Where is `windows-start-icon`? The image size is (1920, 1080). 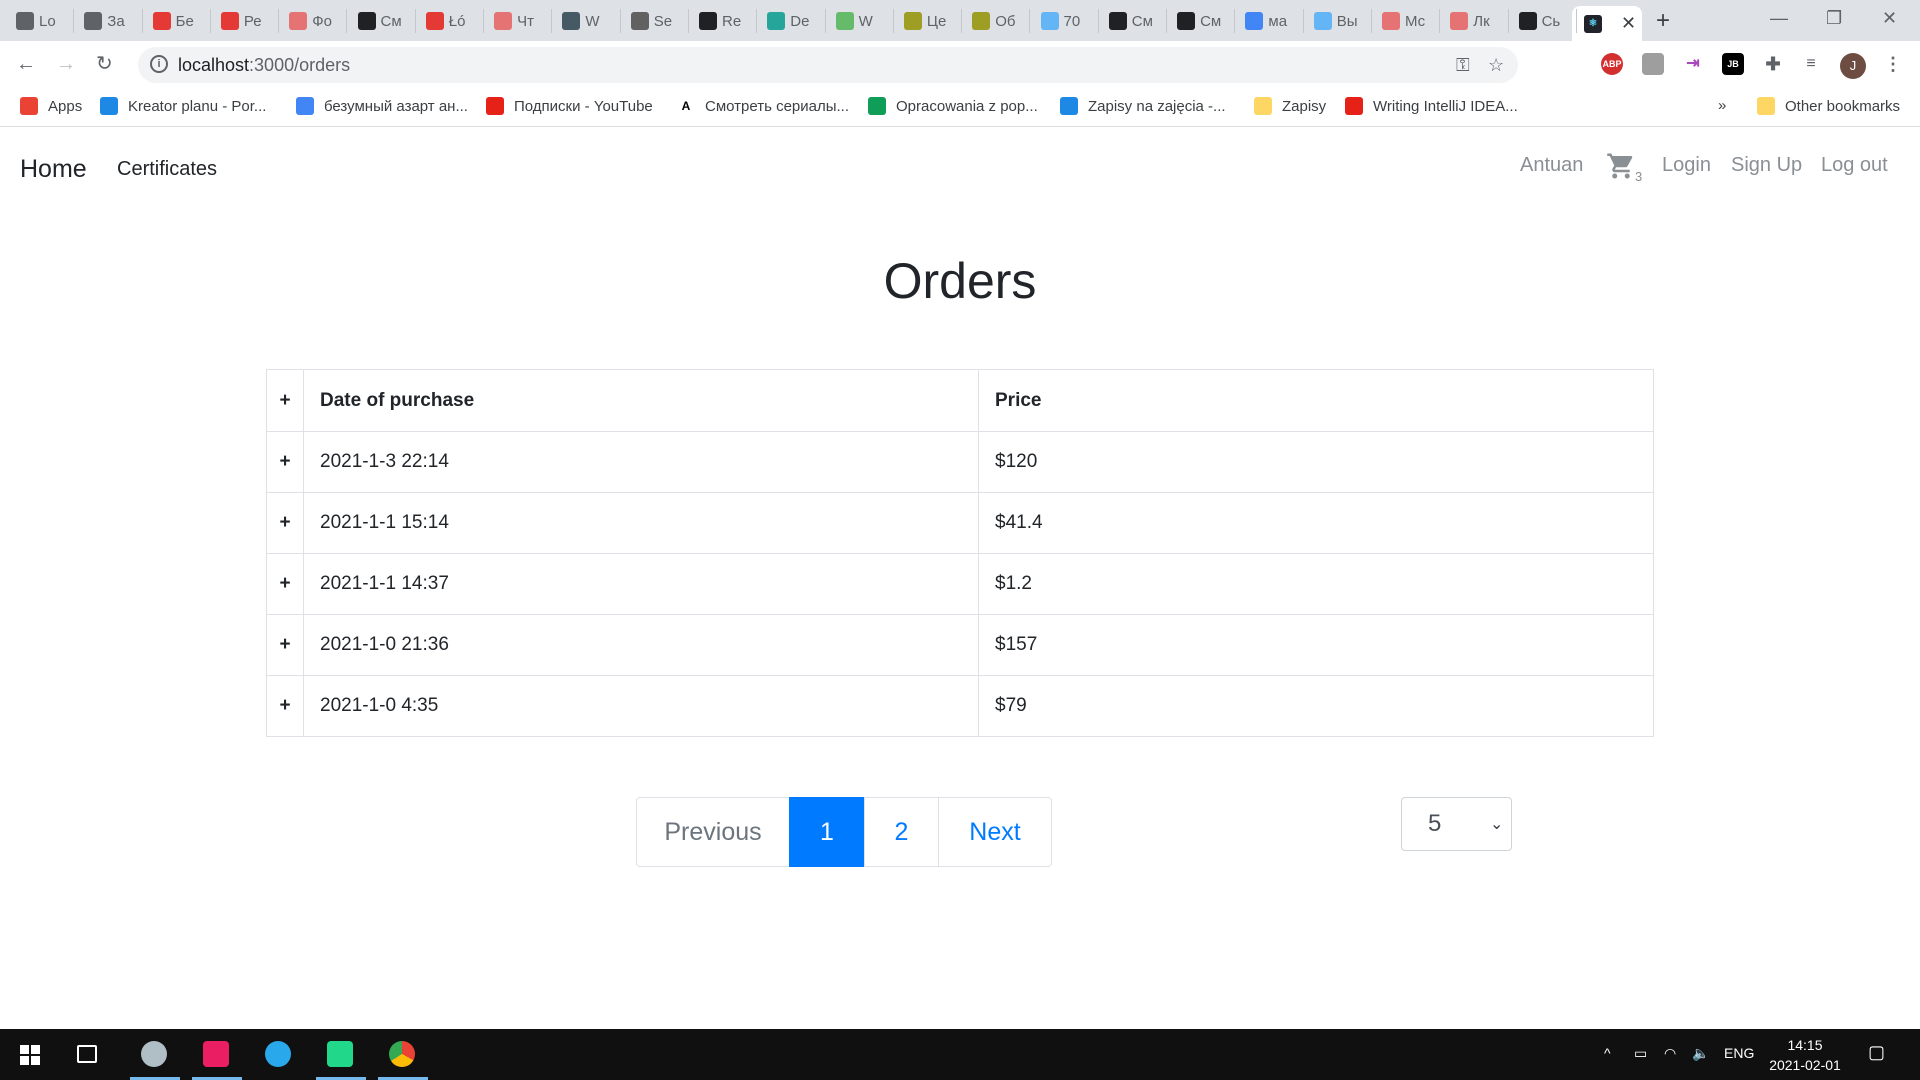 windows-start-icon is located at coordinates (30, 1055).